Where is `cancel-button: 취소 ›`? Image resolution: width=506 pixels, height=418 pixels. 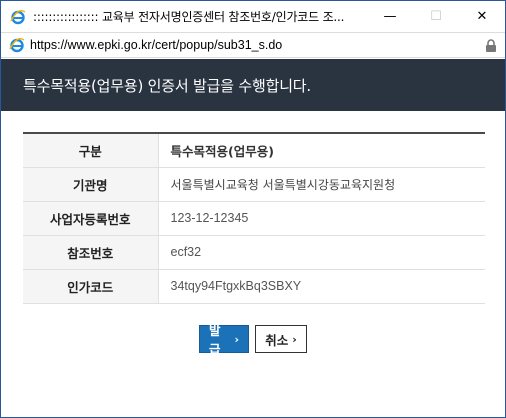 cancel-button: 취소 › is located at coordinates (281, 339).